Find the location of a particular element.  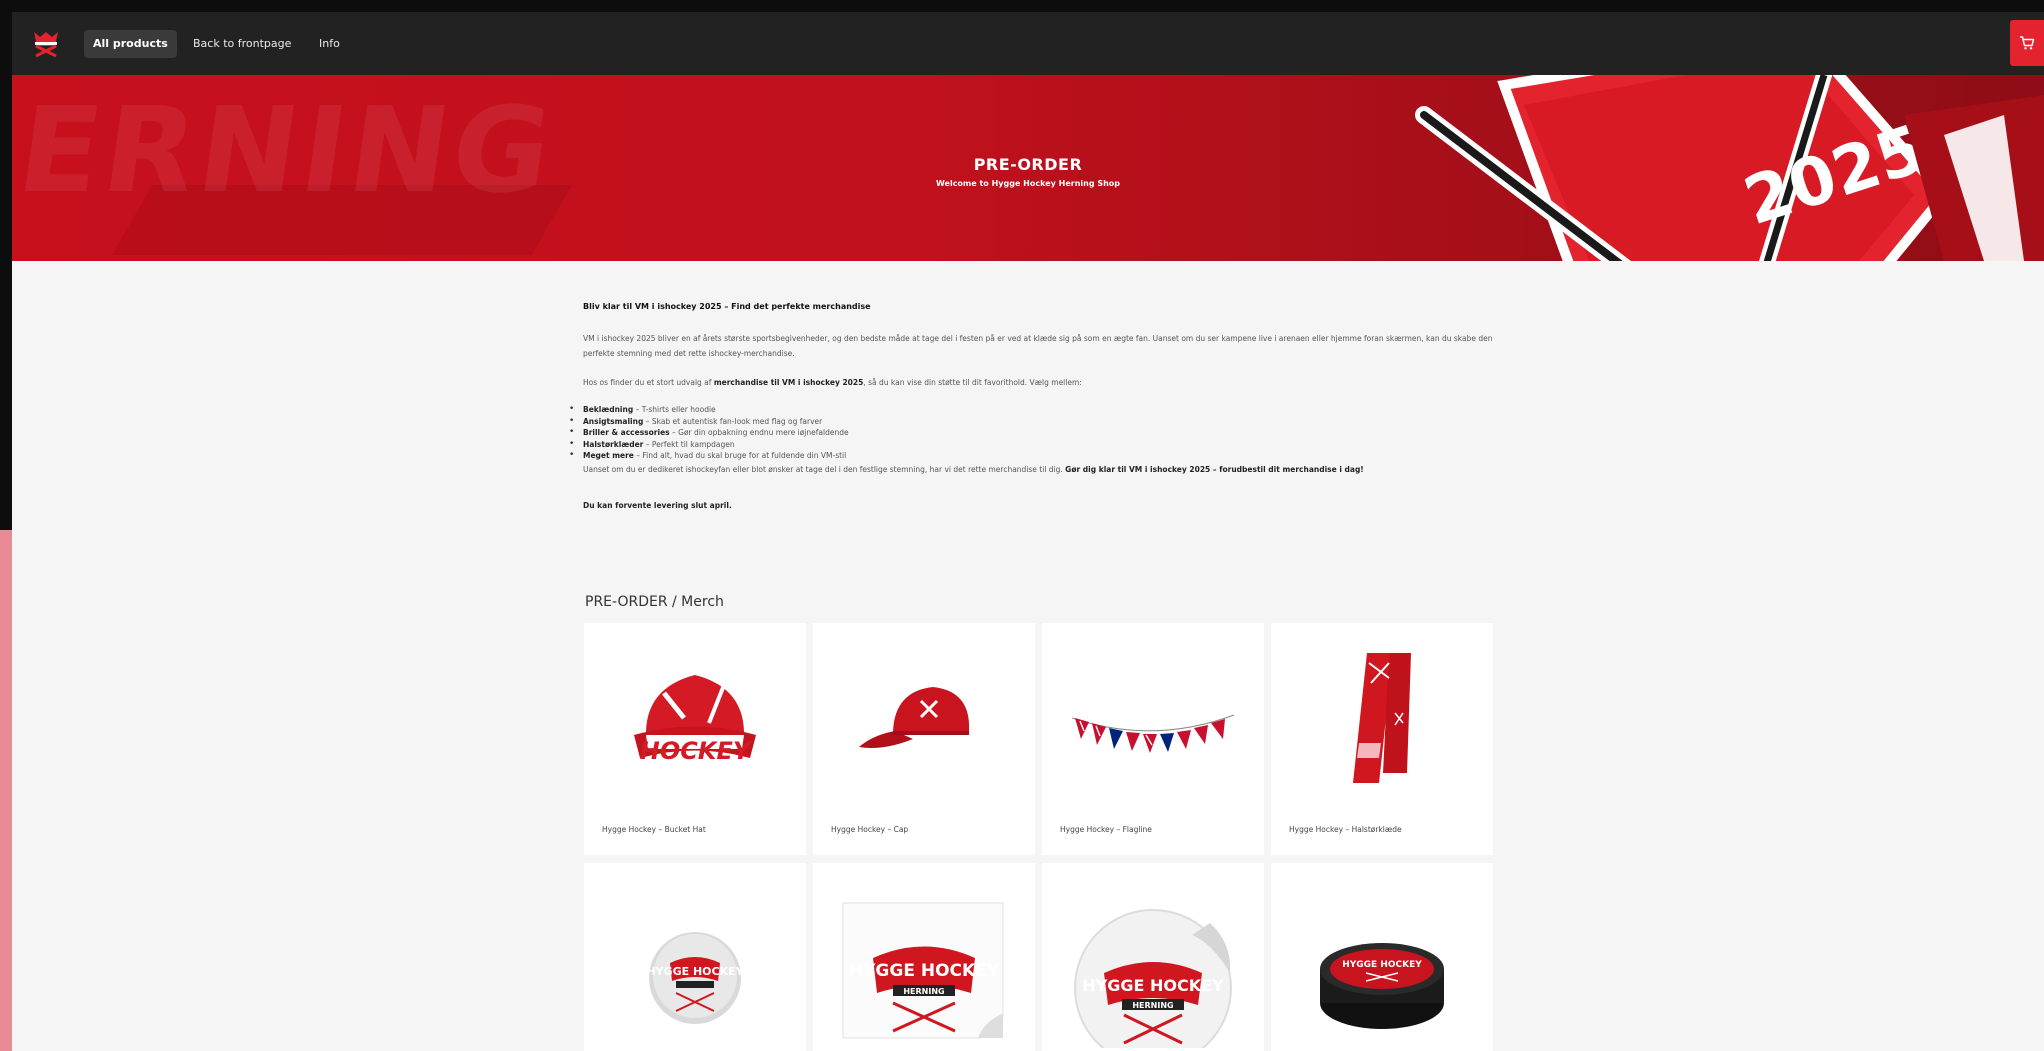

product-card-puck: HYGGE HOCKEY is located at coordinates (1382, 957).